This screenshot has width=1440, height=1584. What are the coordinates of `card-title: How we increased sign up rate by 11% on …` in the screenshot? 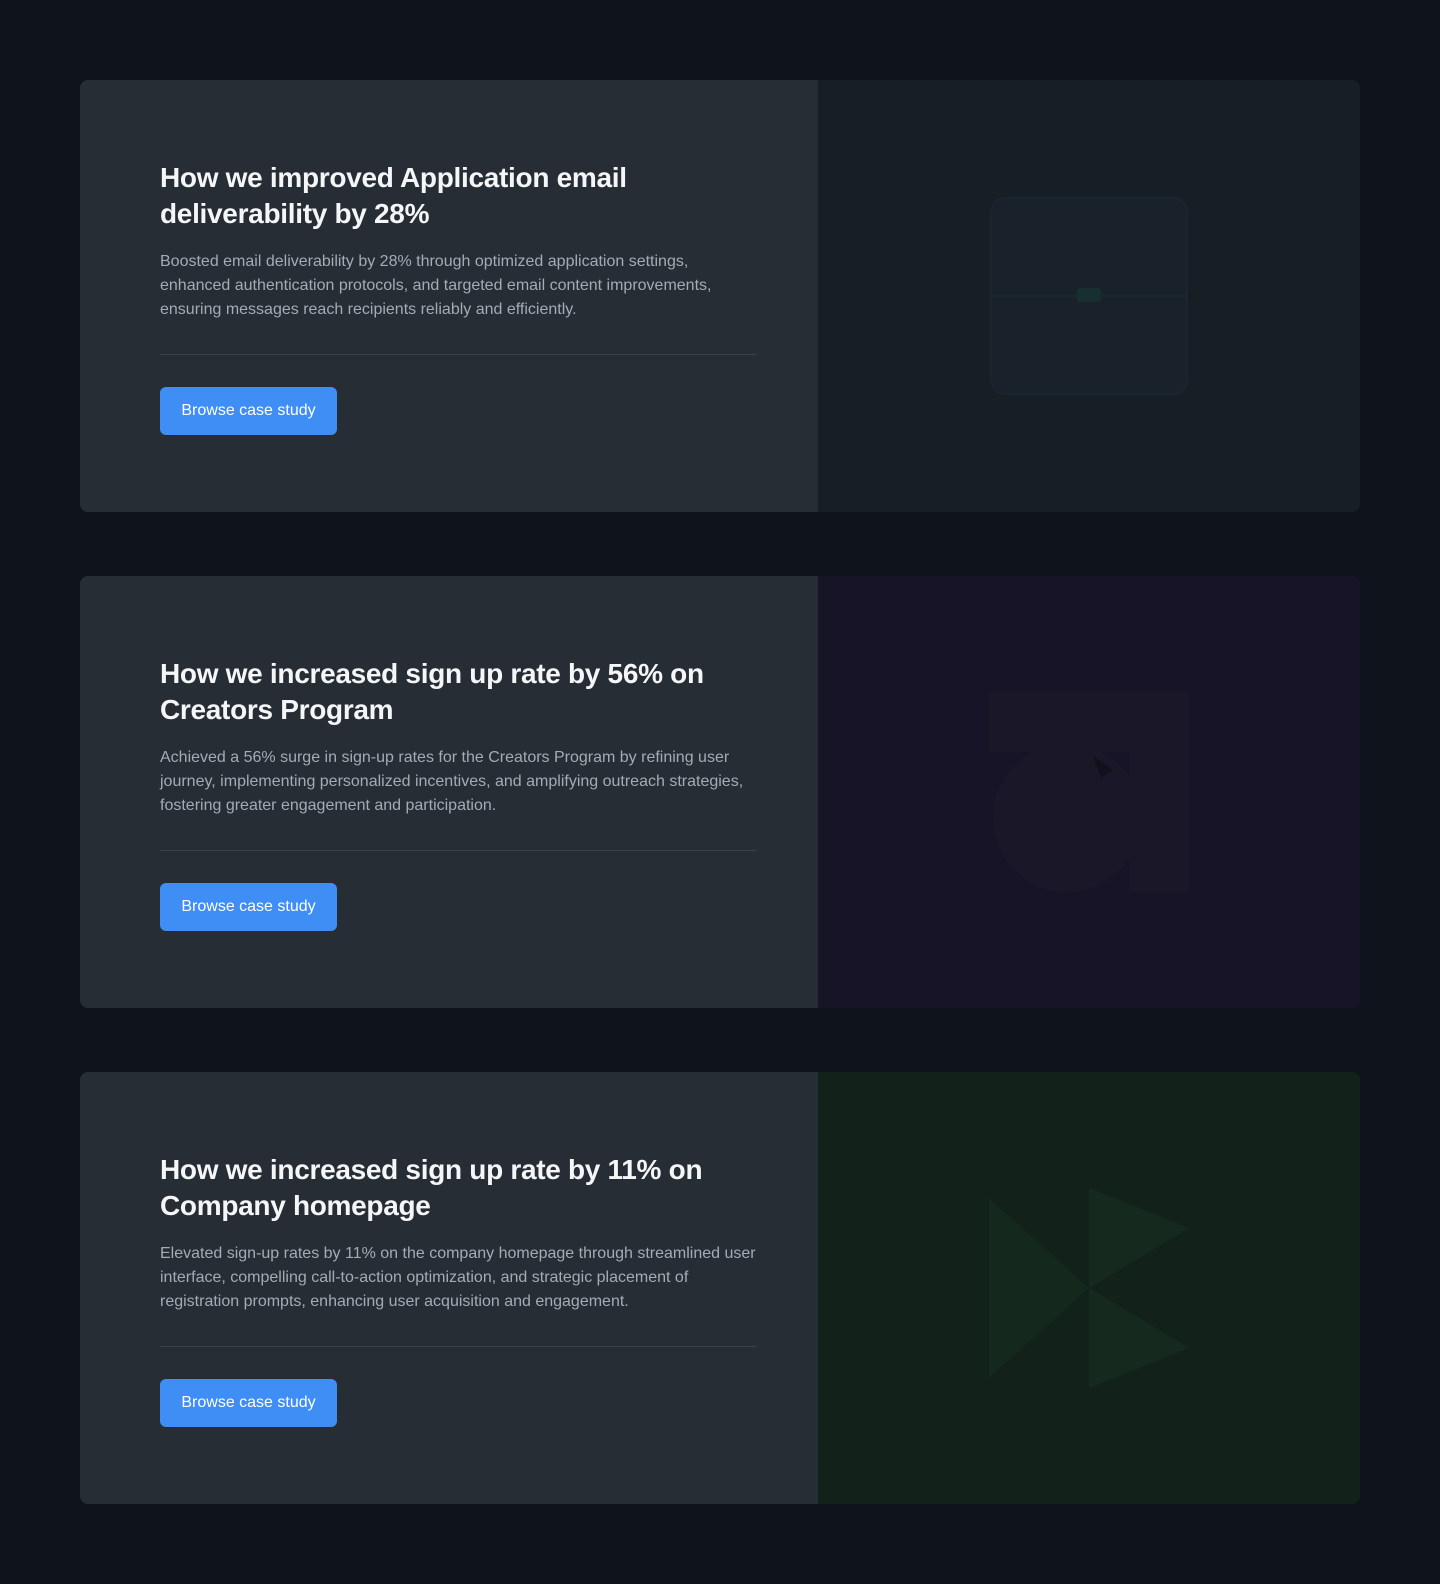 It's located at (431, 1187).